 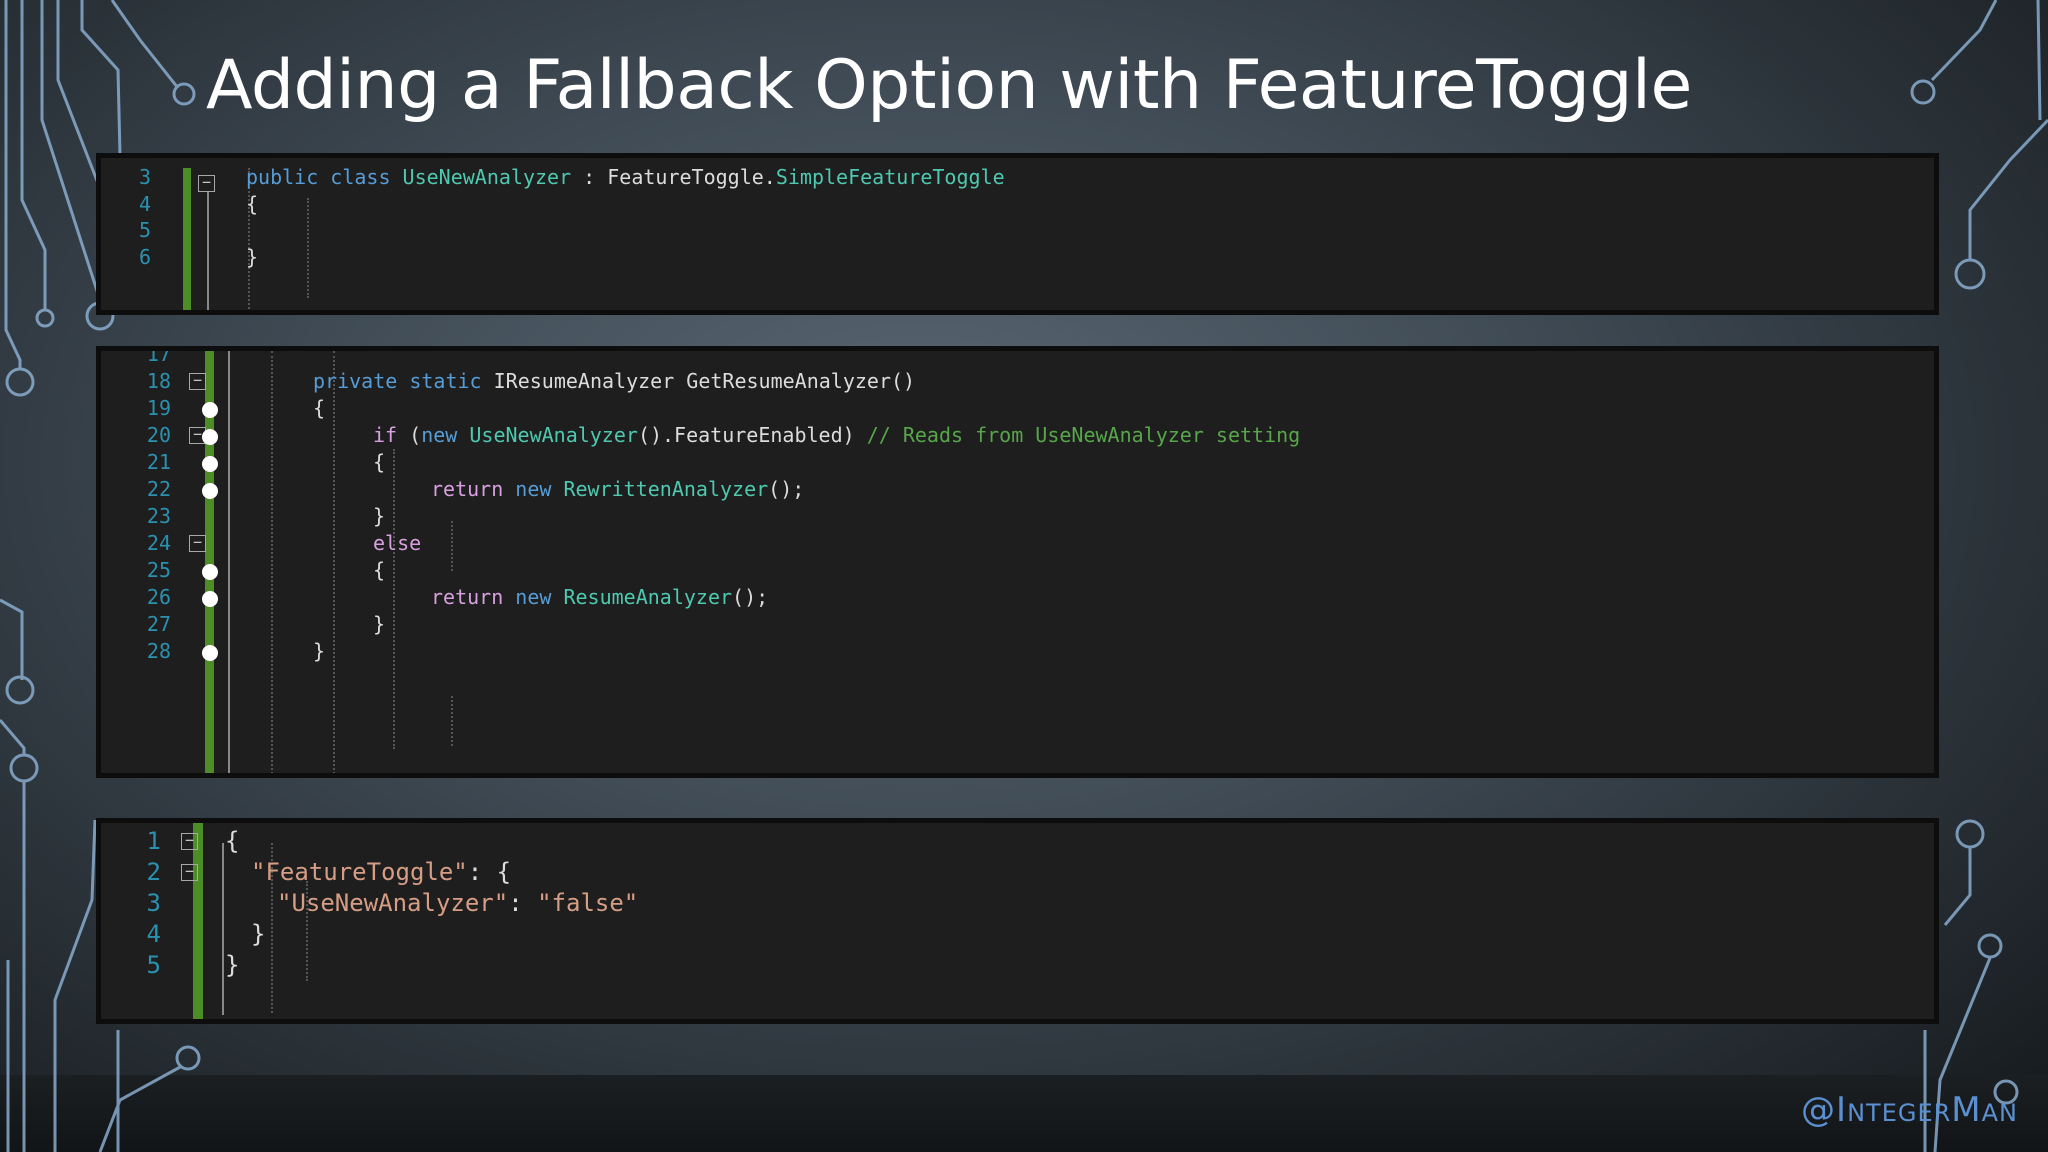 What do you see at coordinates (1017, 408) in the screenshot?
I see `code-line: 19 {` at bounding box center [1017, 408].